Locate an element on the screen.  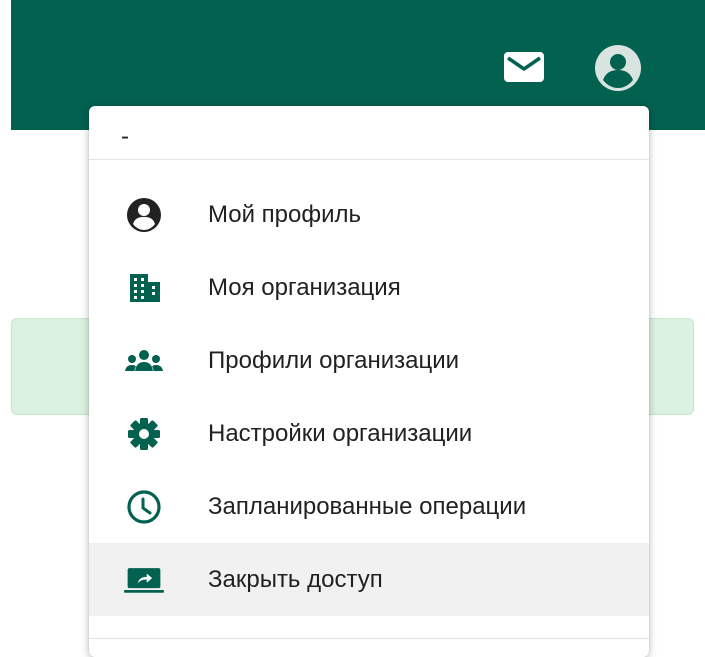
menu-item-label: Настройки организации is located at coordinates (340, 433).